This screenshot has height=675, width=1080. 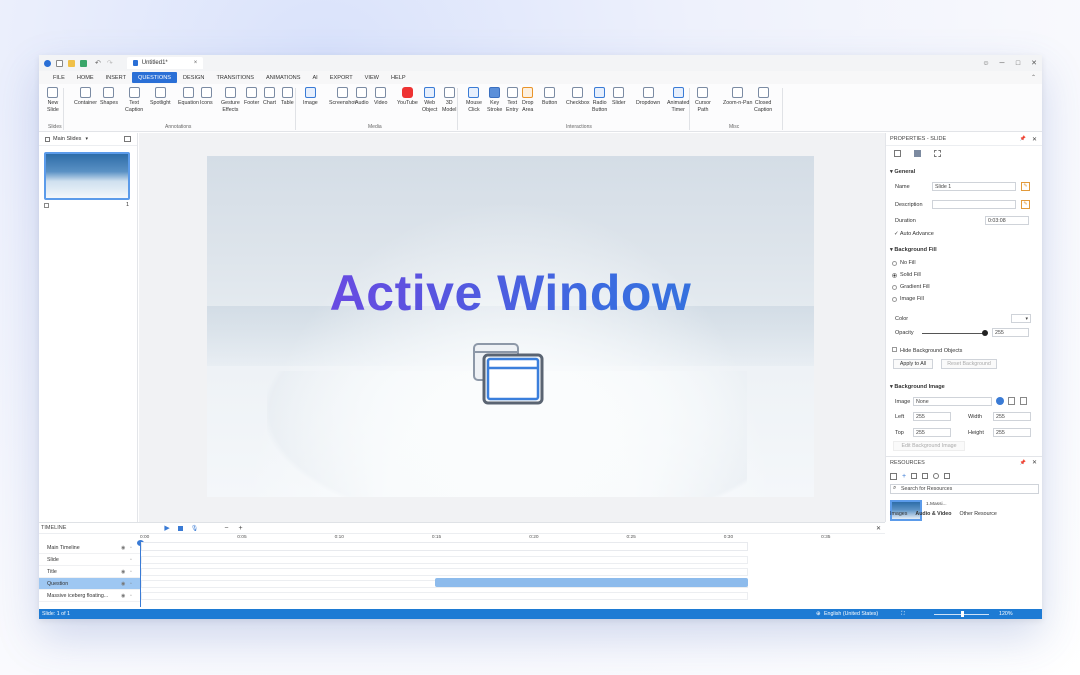 What do you see at coordinates (1012, 432) in the screenshot?
I see `height-stepper: 255` at bounding box center [1012, 432].